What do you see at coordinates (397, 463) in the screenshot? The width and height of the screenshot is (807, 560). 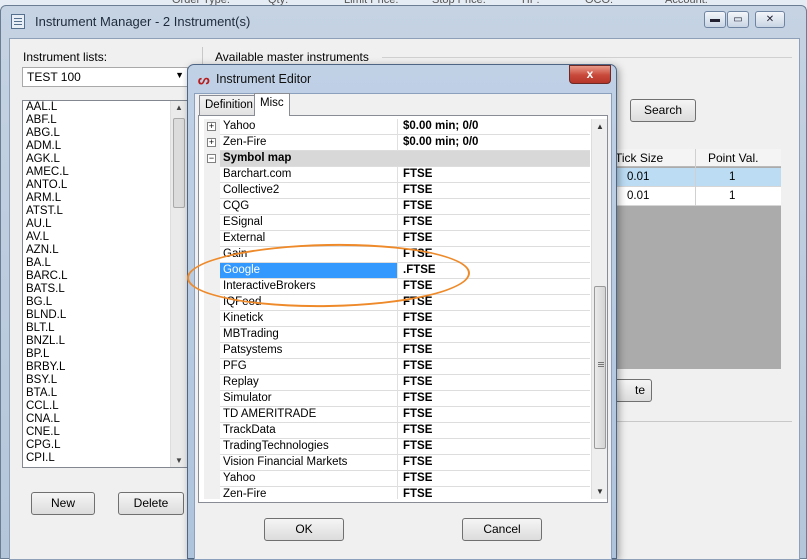 I see `property-row: Vision Financial Markets FTSE` at bounding box center [397, 463].